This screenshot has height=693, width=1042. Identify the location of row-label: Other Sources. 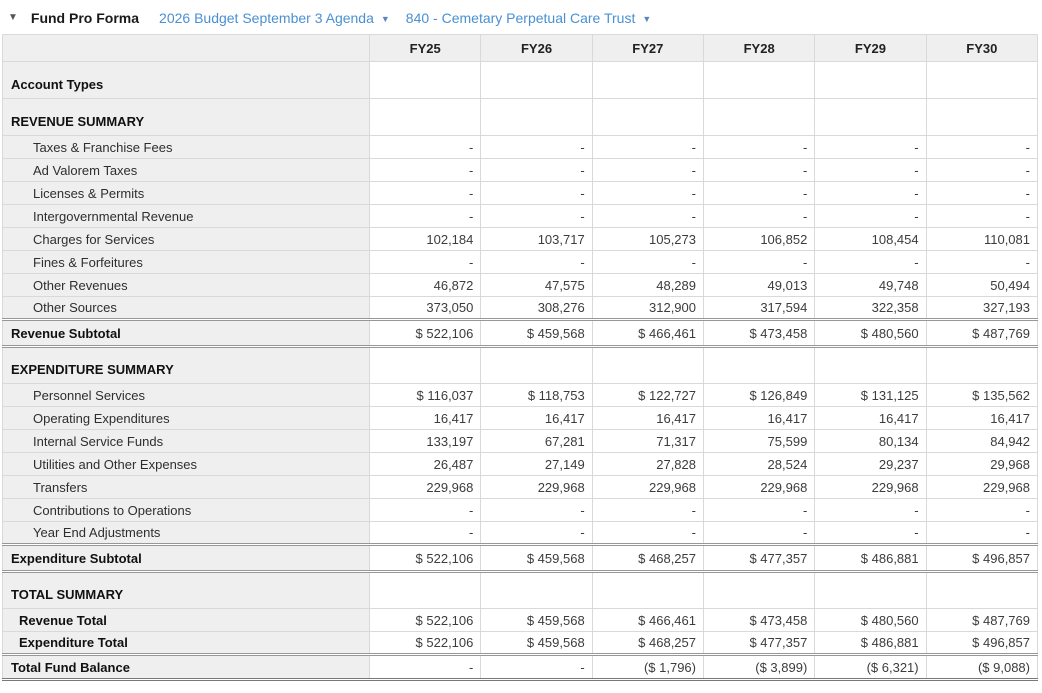
(186, 308).